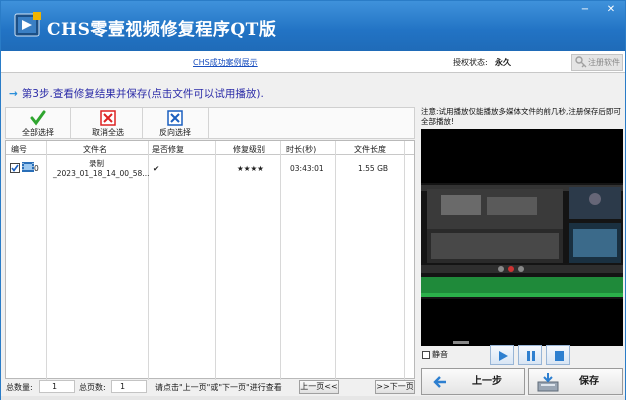 The image size is (626, 400). I want to click on arrow-right-icon: →, so click(13, 94).